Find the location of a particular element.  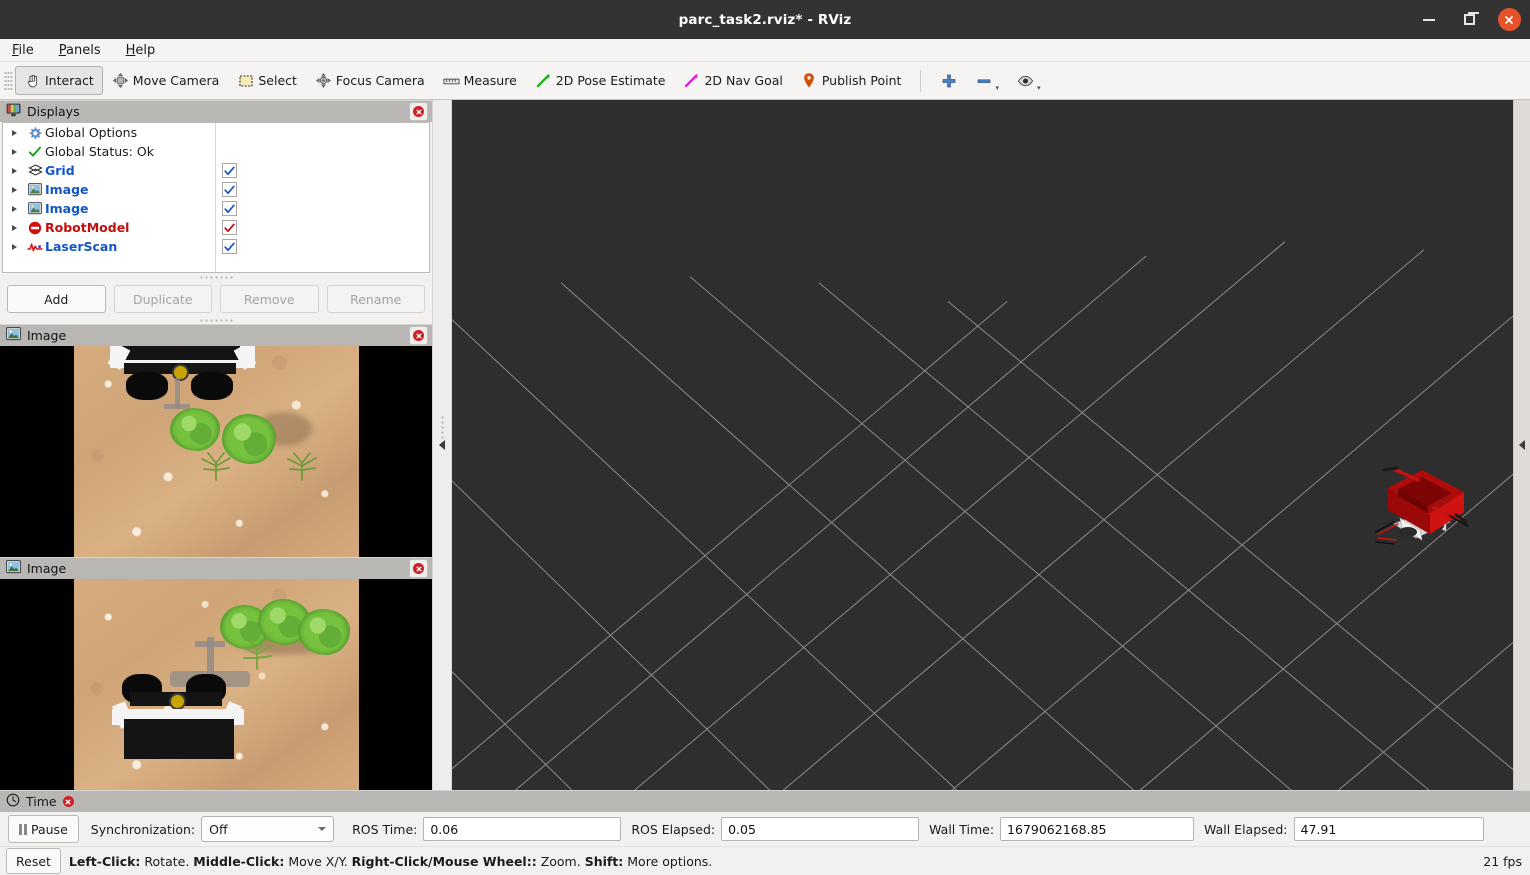

robot-wheel-left is located at coordinates (146, 386).